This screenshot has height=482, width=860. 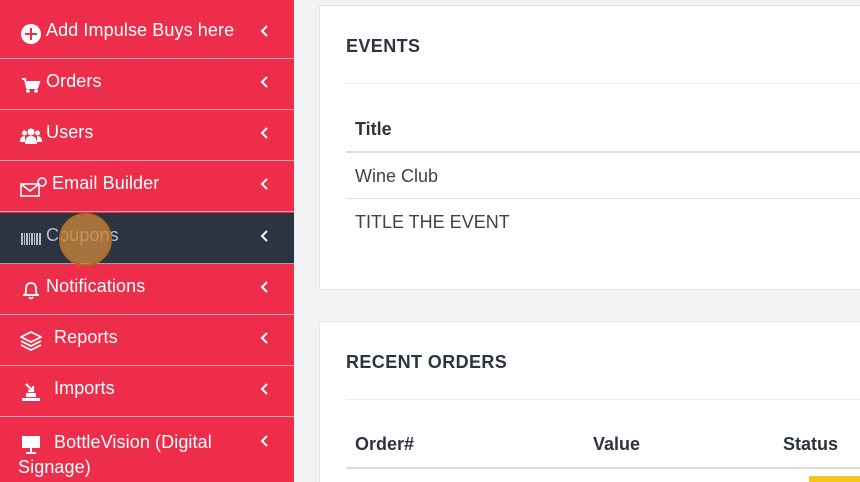 I want to click on sidebar-item-label: BottleVision (Digital Signage), so click(x=141, y=453).